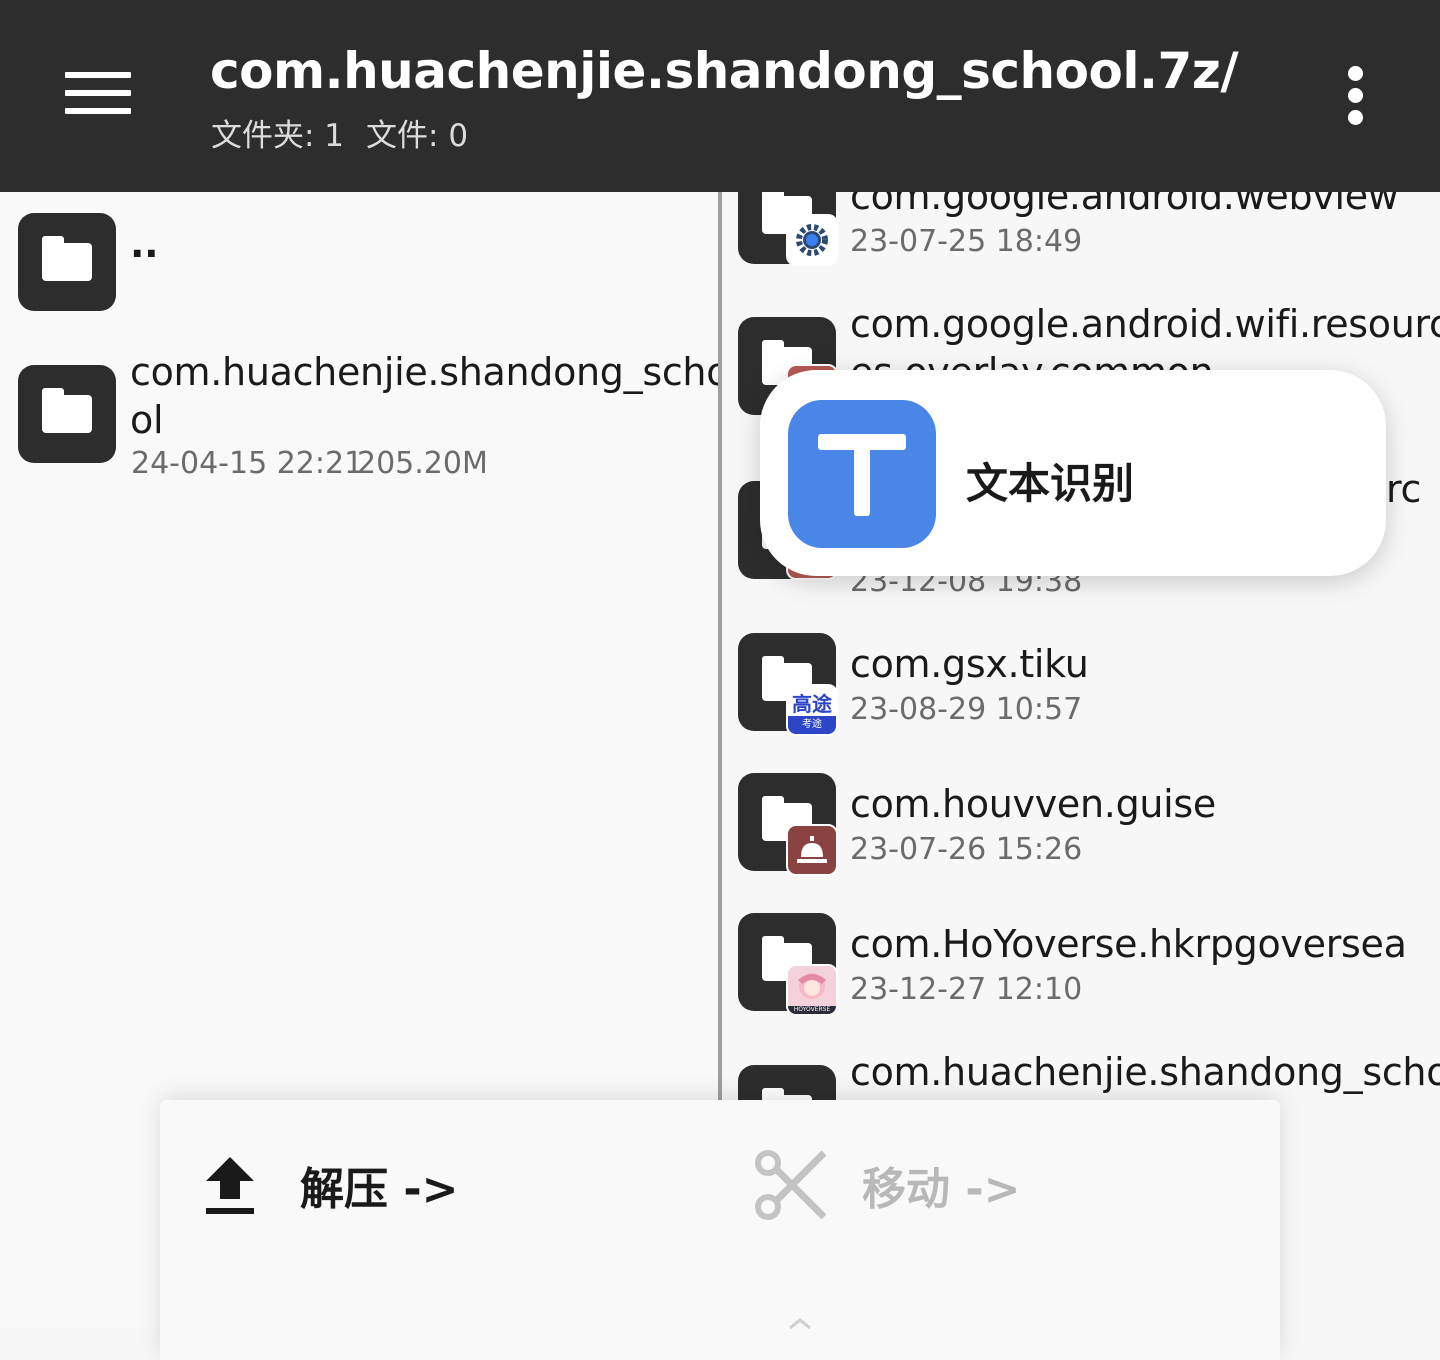 The height and width of the screenshot is (1360, 1440). What do you see at coordinates (862, 474) in the screenshot?
I see `text-recognition-icon` at bounding box center [862, 474].